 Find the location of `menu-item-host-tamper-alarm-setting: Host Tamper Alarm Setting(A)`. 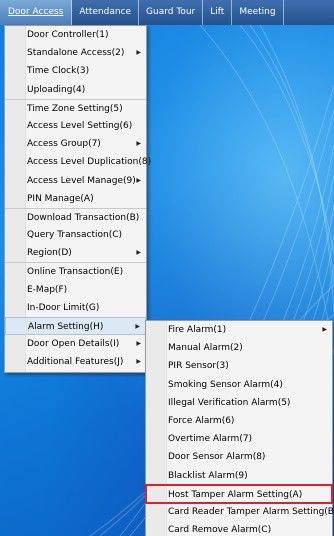

menu-item-host-tamper-alarm-setting: Host Tamper Alarm Setting(A) is located at coordinates (239, 493).